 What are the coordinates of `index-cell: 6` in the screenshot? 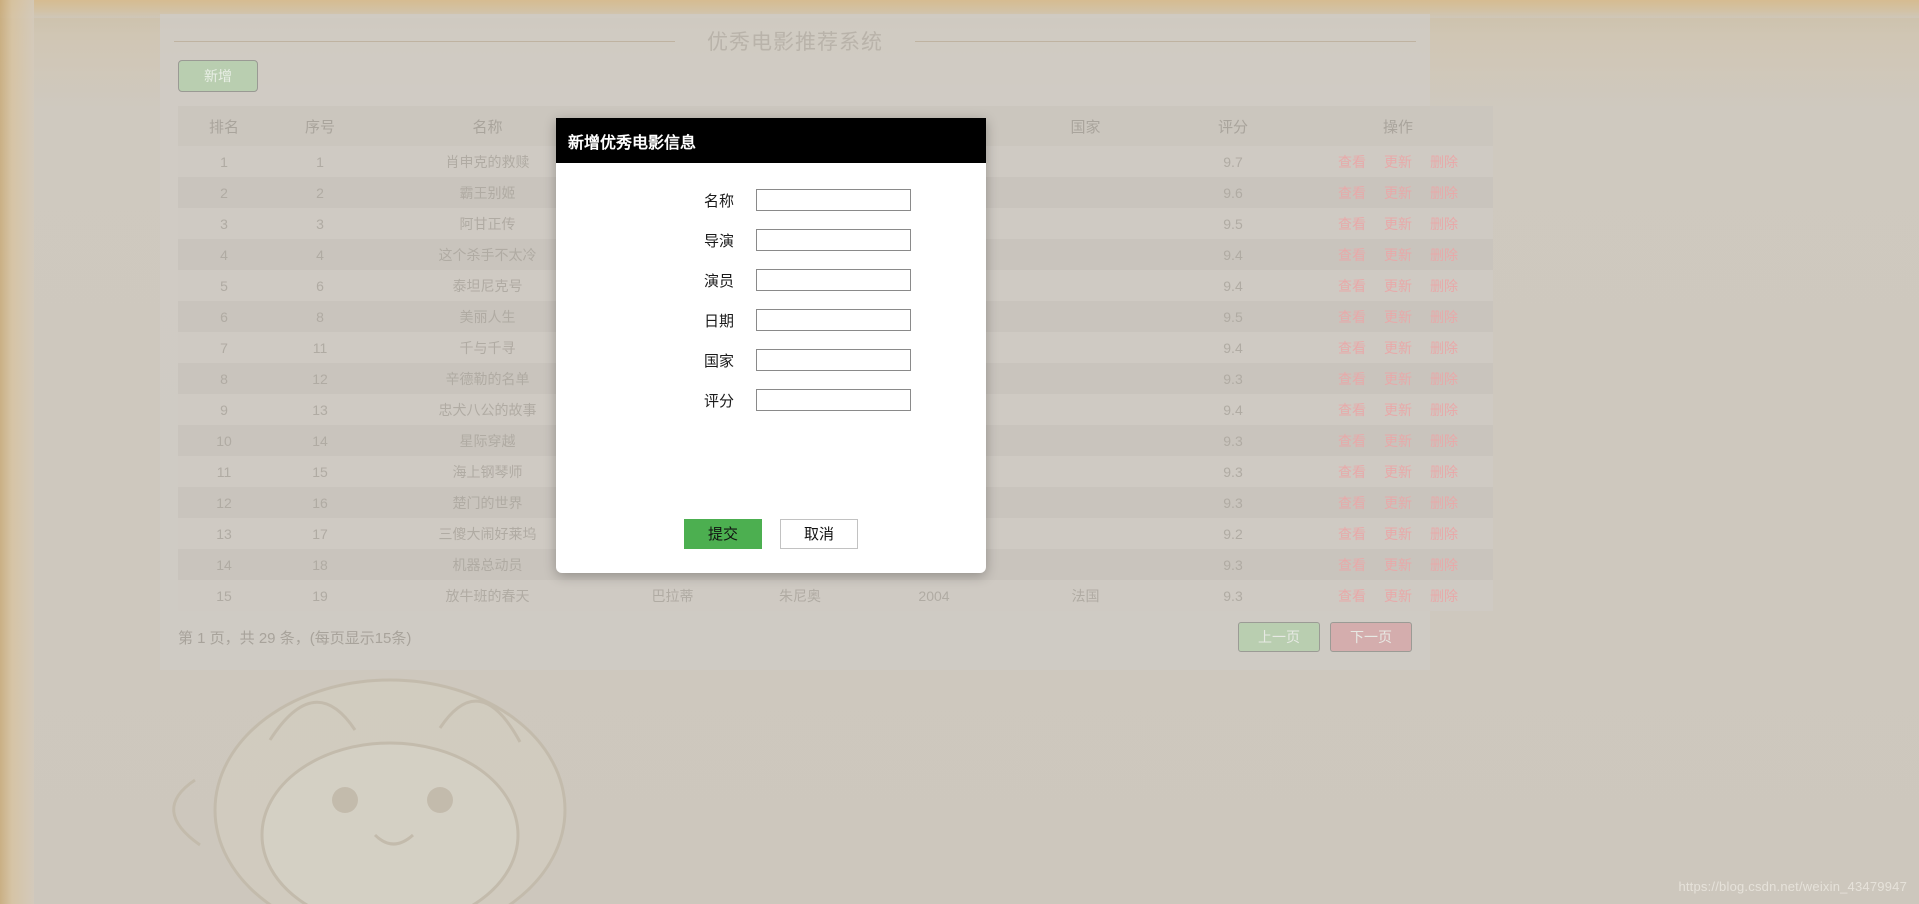 It's located at (320, 285).